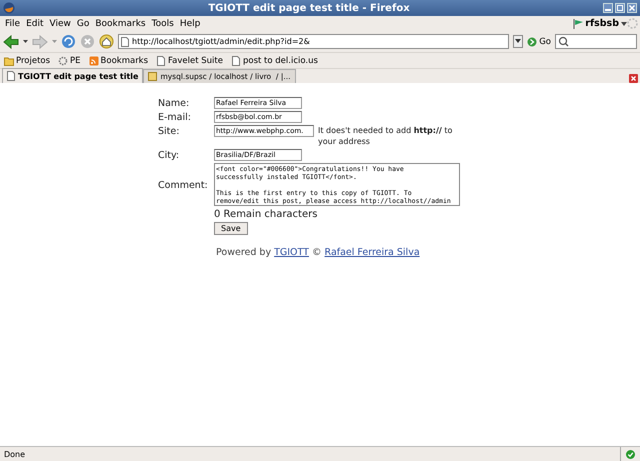  Describe the element at coordinates (27, 61) in the screenshot. I see `bookmark-item: Projetos` at that location.